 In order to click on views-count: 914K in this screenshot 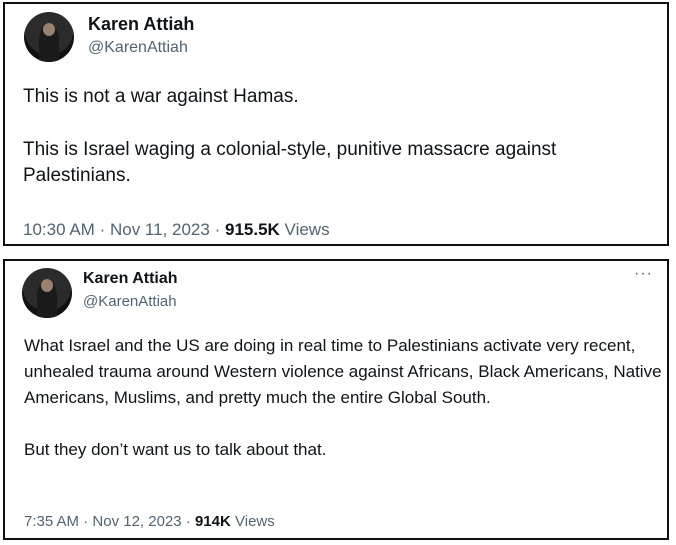, I will do `click(212, 521)`.